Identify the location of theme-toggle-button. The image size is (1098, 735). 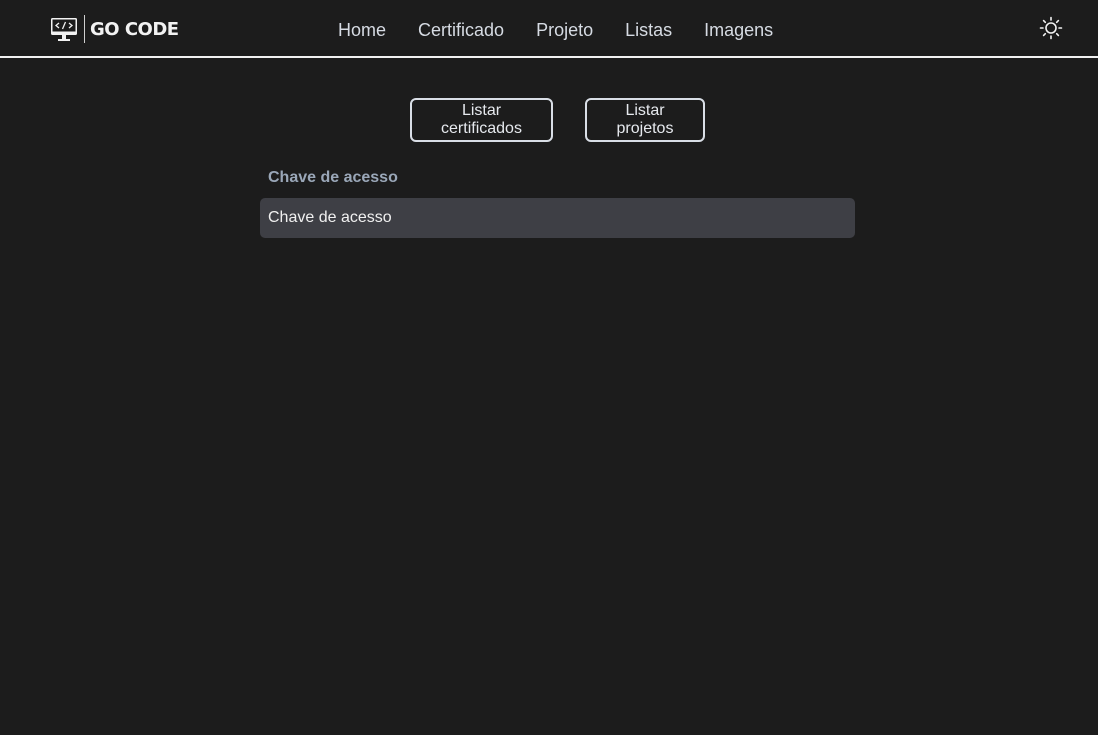
(1051, 28).